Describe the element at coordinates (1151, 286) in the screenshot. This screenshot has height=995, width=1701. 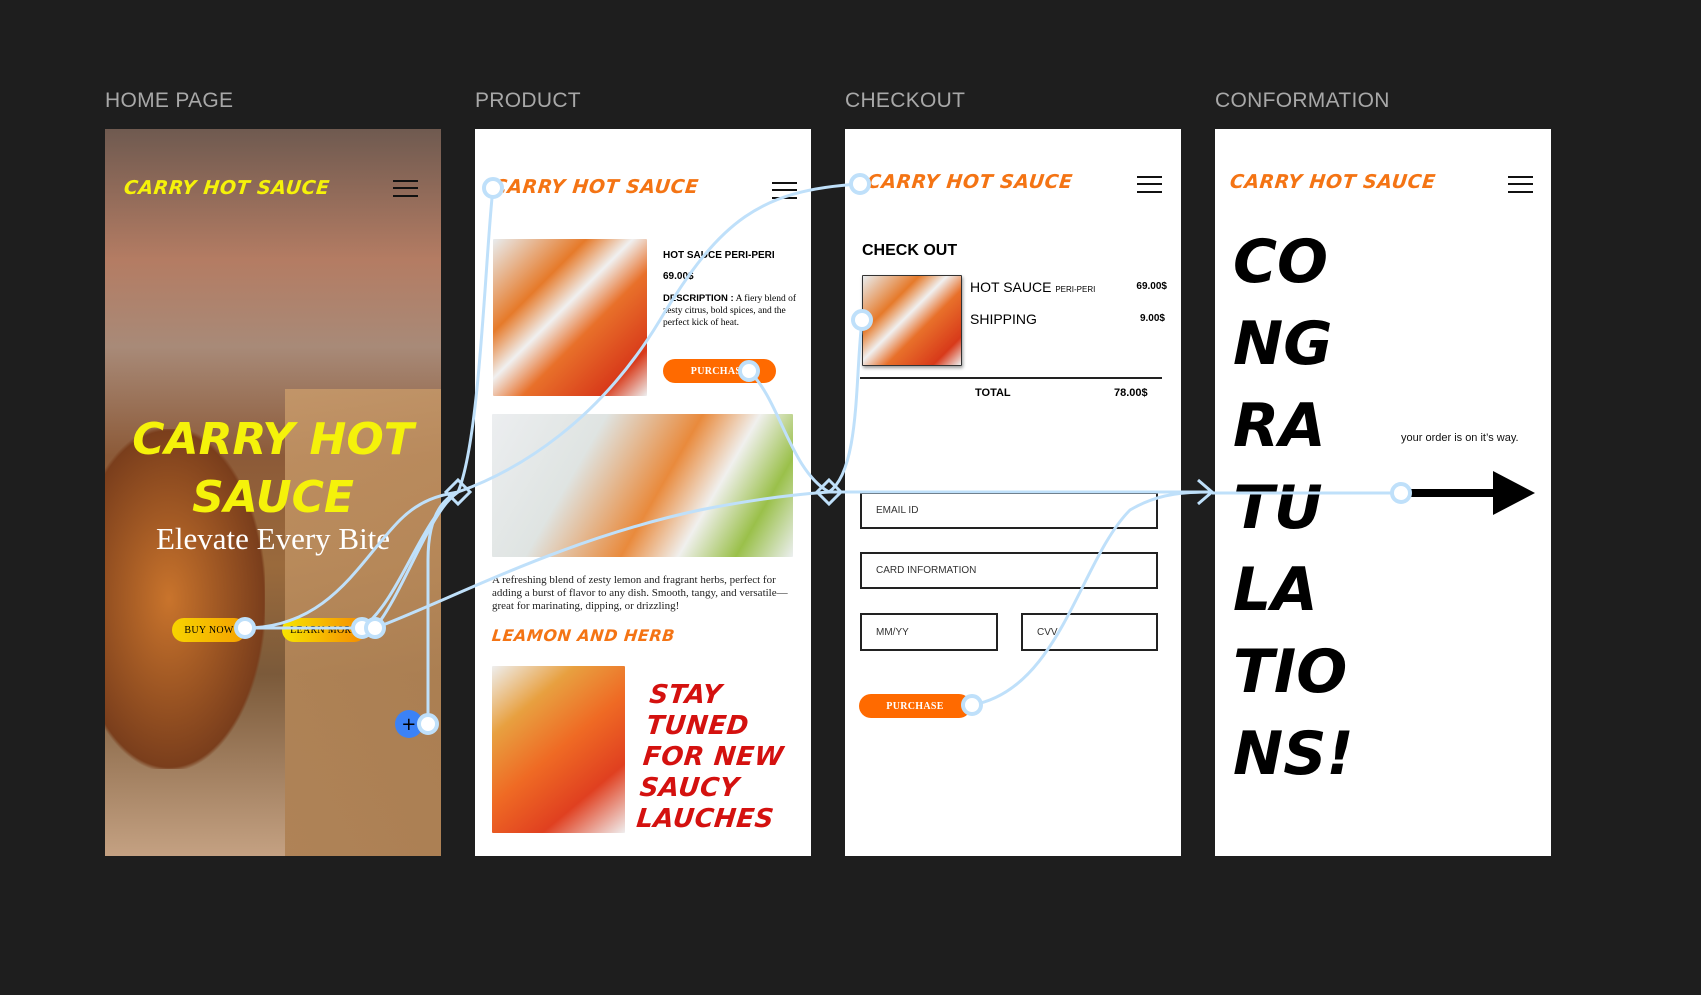
I see `cart-item-price: 69.00$` at that location.